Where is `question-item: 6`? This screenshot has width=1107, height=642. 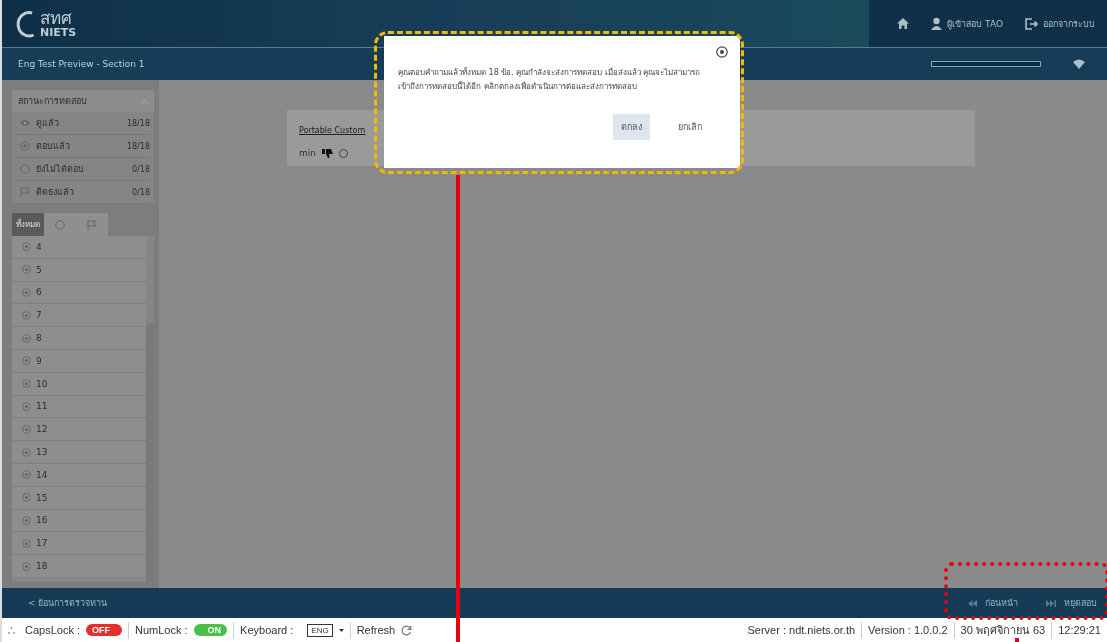
question-item: 6 is located at coordinates (79, 293).